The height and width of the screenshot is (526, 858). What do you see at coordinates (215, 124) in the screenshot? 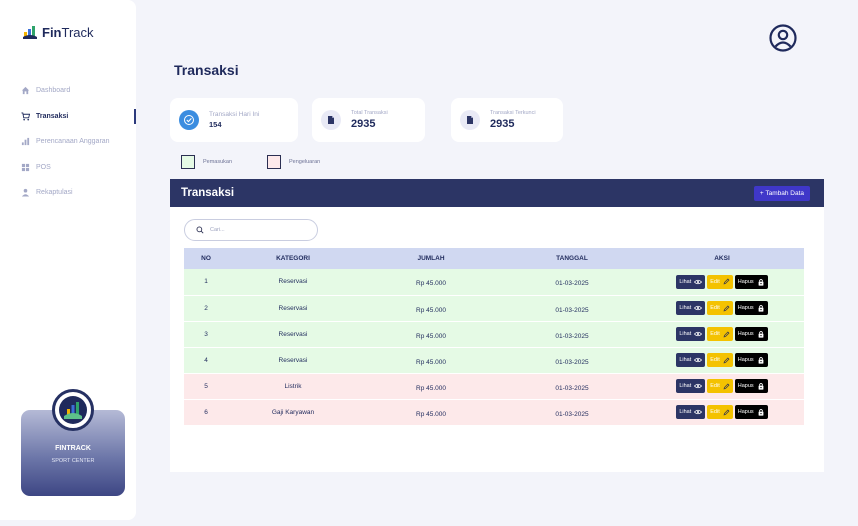
I see `stat-value: 154` at bounding box center [215, 124].